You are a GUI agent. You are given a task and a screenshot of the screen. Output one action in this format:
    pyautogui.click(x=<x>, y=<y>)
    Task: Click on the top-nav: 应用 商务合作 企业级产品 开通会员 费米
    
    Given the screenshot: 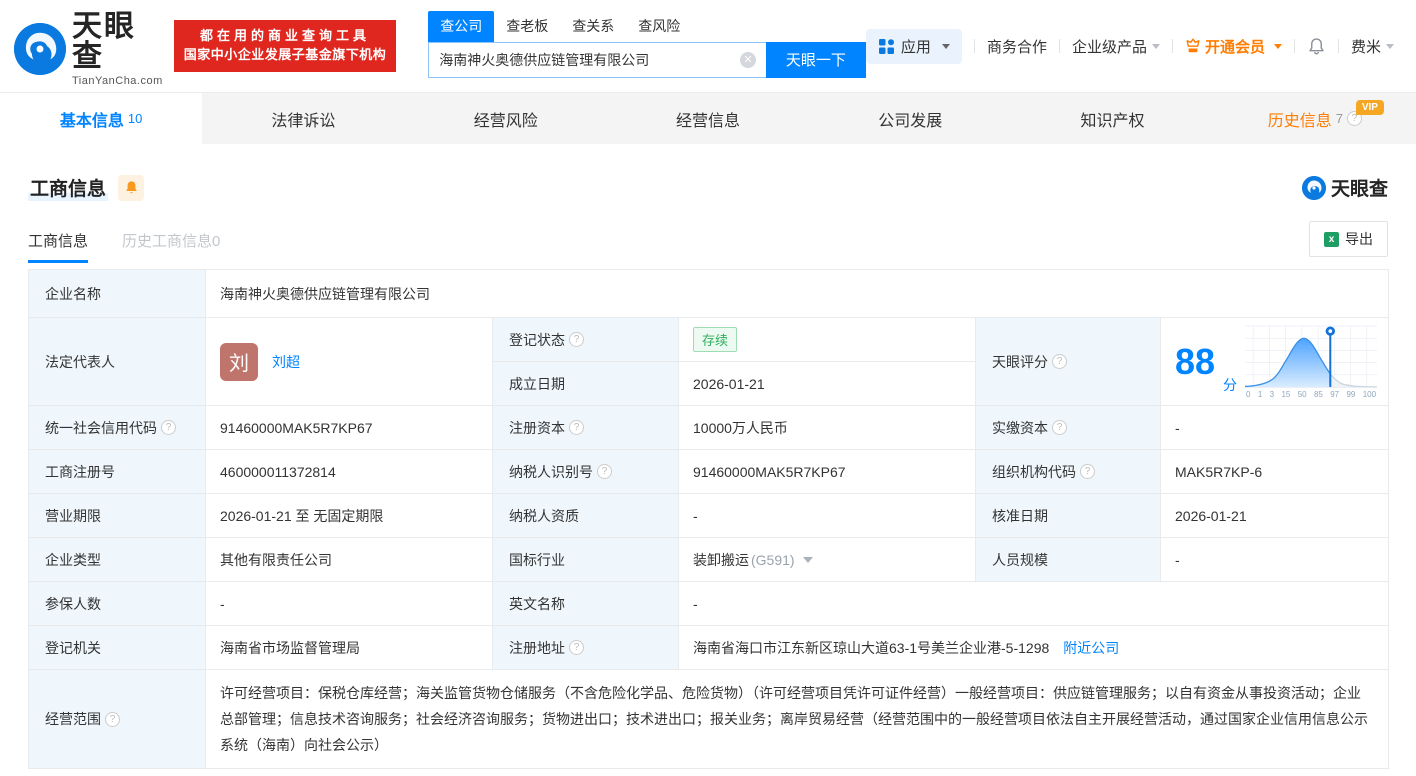 What is the action you would take?
    pyautogui.click(x=1129, y=46)
    